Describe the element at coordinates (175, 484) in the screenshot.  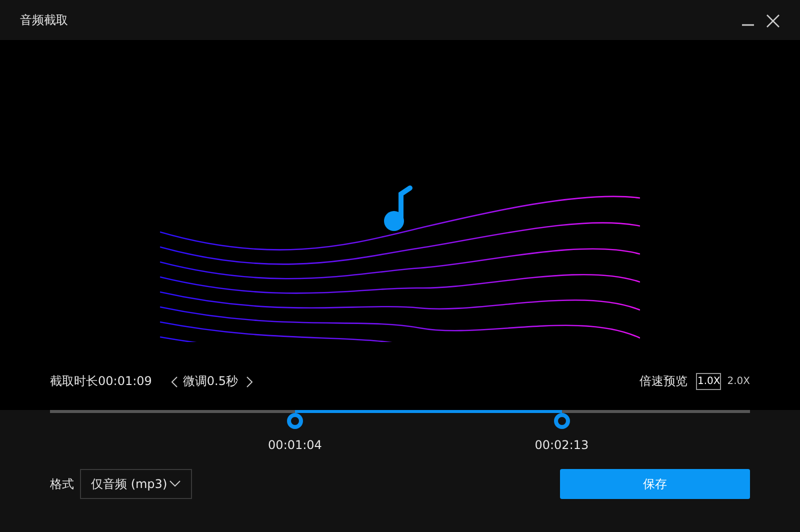
I see `chevron-down-icon` at that location.